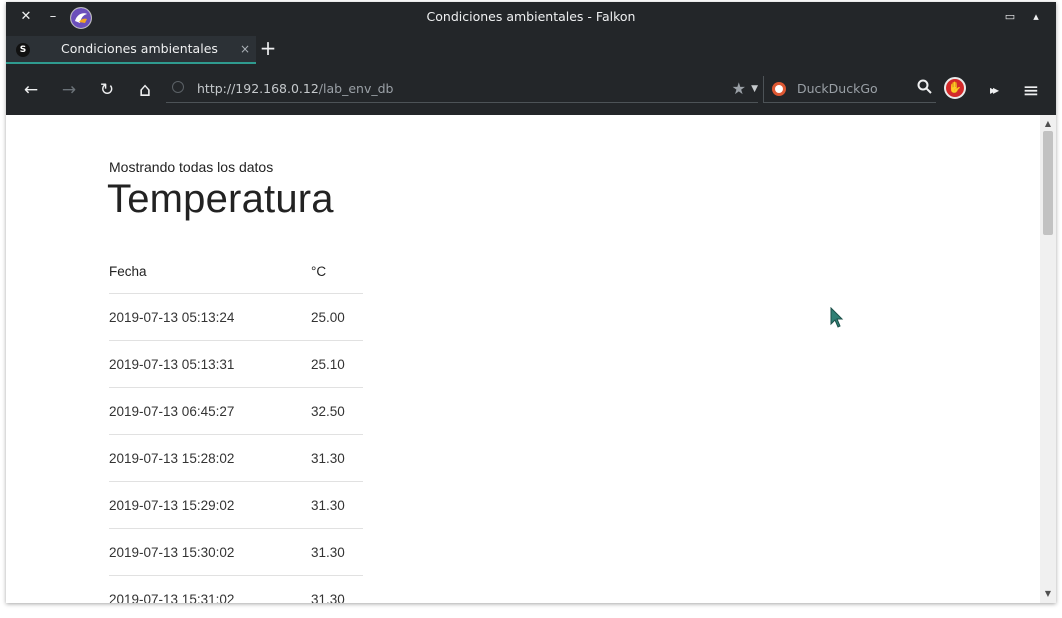 The width and height of the screenshot is (1062, 618). I want to click on table-row: 2019-07-13 15:30:02 31.30, so click(236, 552).